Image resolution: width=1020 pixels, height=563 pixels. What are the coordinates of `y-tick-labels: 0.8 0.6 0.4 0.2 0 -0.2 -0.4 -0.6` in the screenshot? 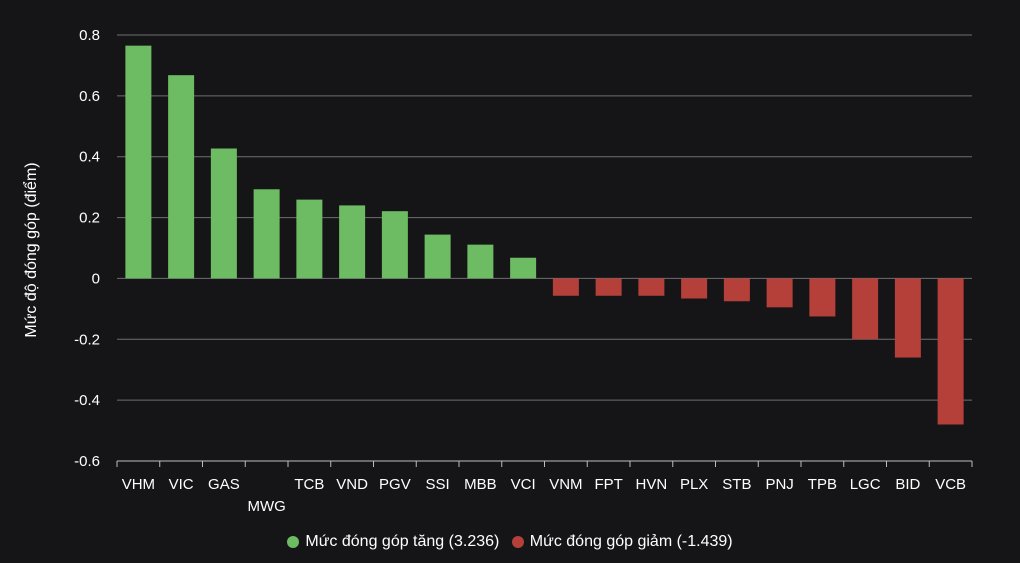 It's located at (87, 248).